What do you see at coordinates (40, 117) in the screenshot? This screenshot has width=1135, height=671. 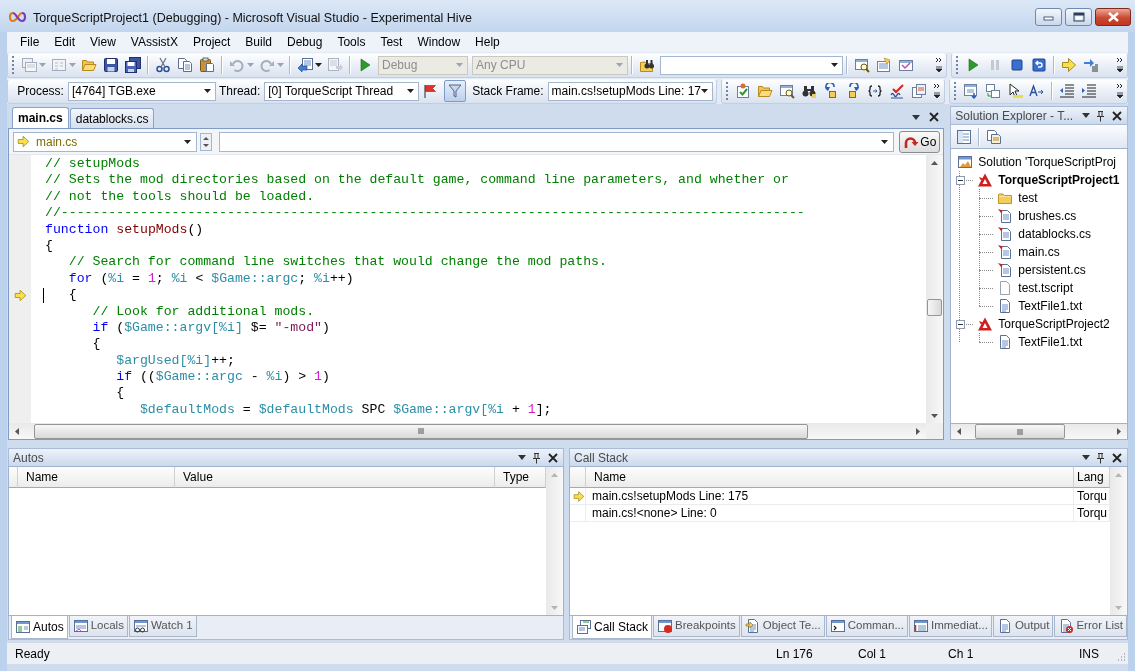 I see `document-tab: main.cs` at bounding box center [40, 117].